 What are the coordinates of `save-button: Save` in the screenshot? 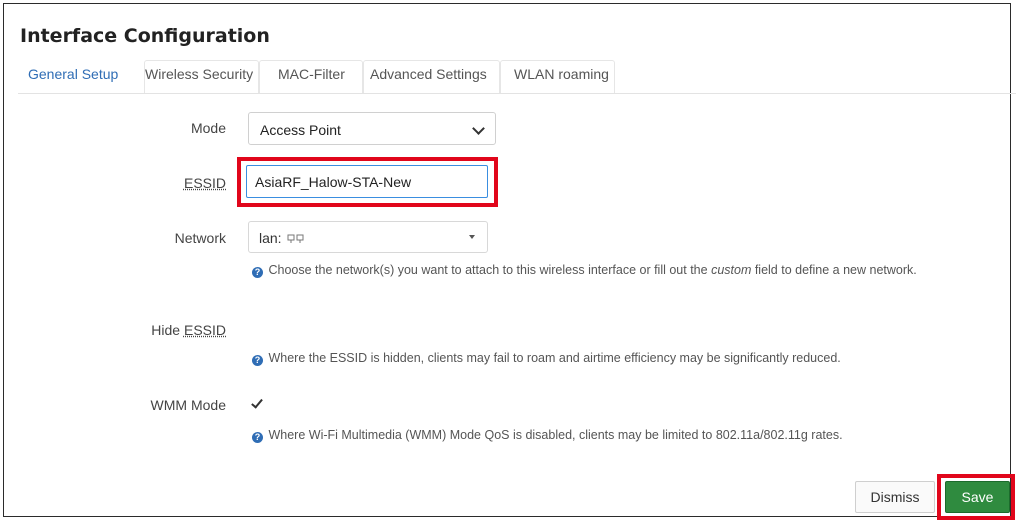 It's located at (977, 497).